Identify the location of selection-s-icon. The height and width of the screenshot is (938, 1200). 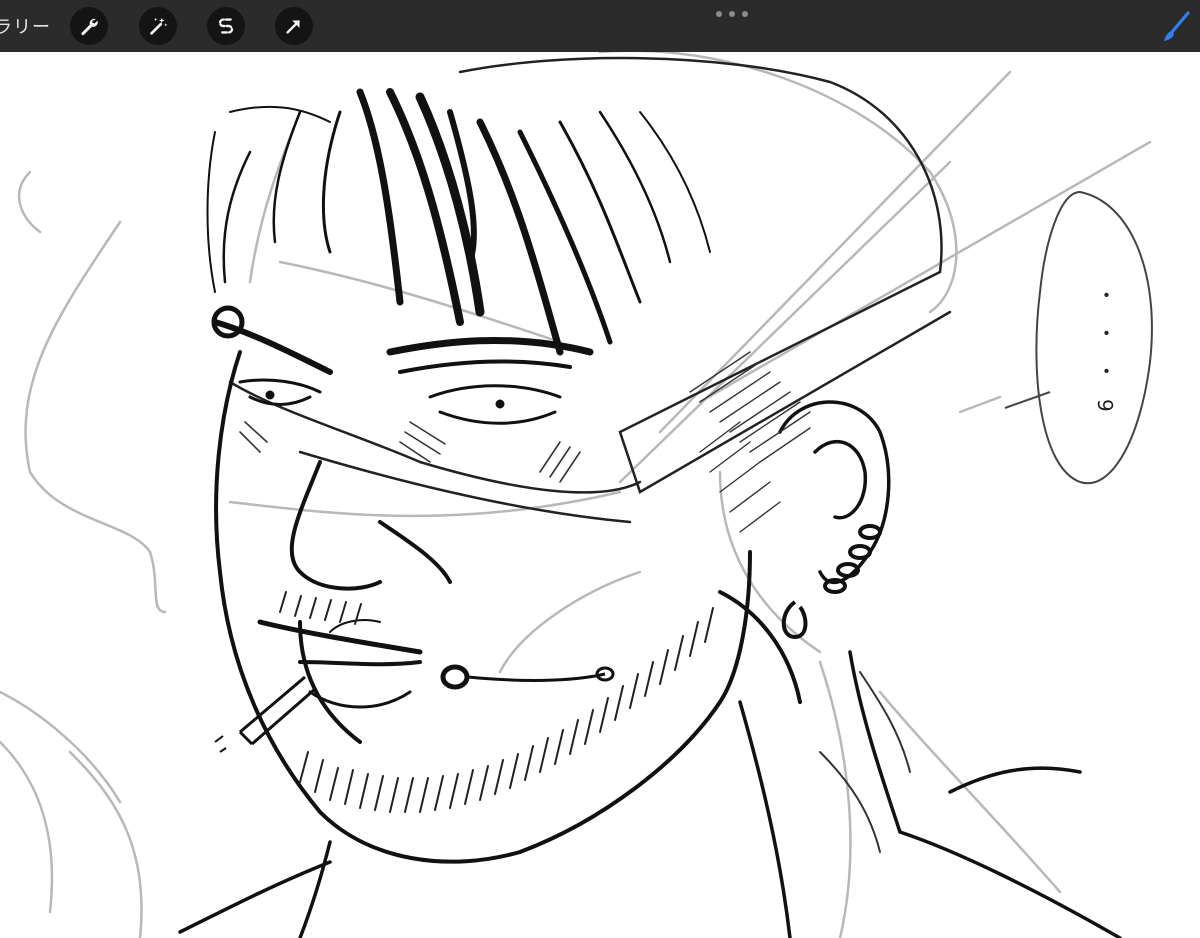
(226, 26).